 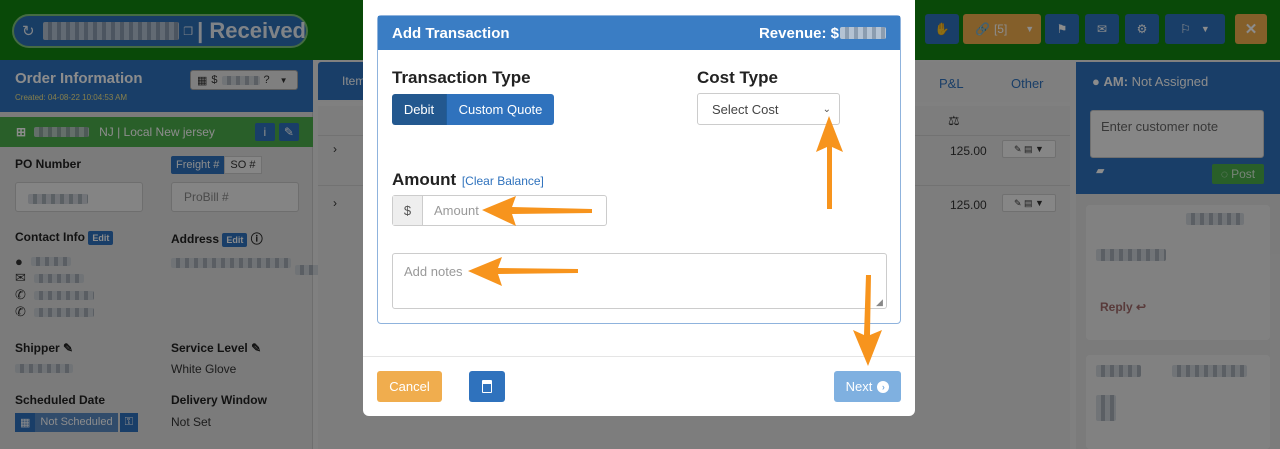 What do you see at coordinates (768, 109) in the screenshot?
I see `cost-type-select: Select Cost ⌄` at bounding box center [768, 109].